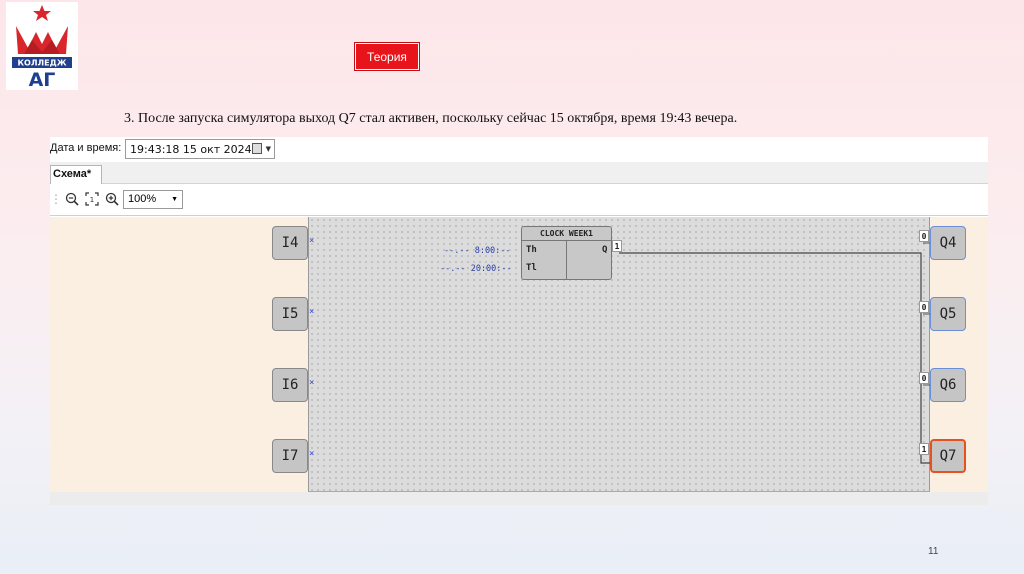 This screenshot has width=1024, height=574. I want to click on output-label: Q4, so click(948, 243).